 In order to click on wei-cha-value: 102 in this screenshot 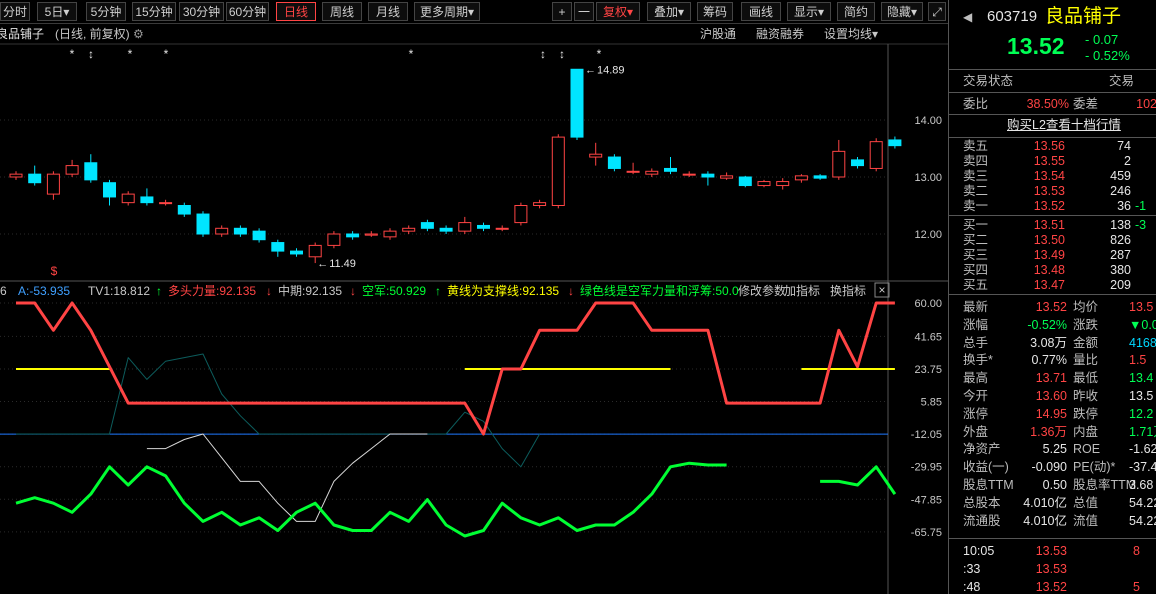, I will do `click(1146, 104)`.